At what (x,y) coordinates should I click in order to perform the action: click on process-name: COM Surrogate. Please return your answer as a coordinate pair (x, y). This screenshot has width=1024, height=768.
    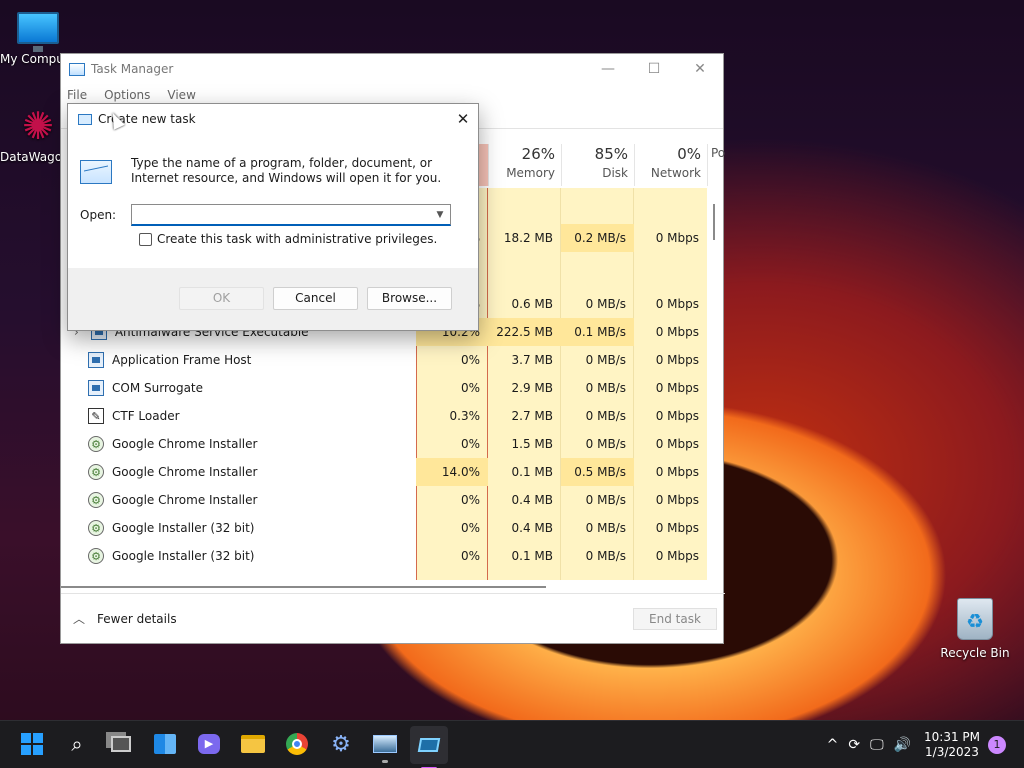
    Looking at the image, I should click on (158, 388).